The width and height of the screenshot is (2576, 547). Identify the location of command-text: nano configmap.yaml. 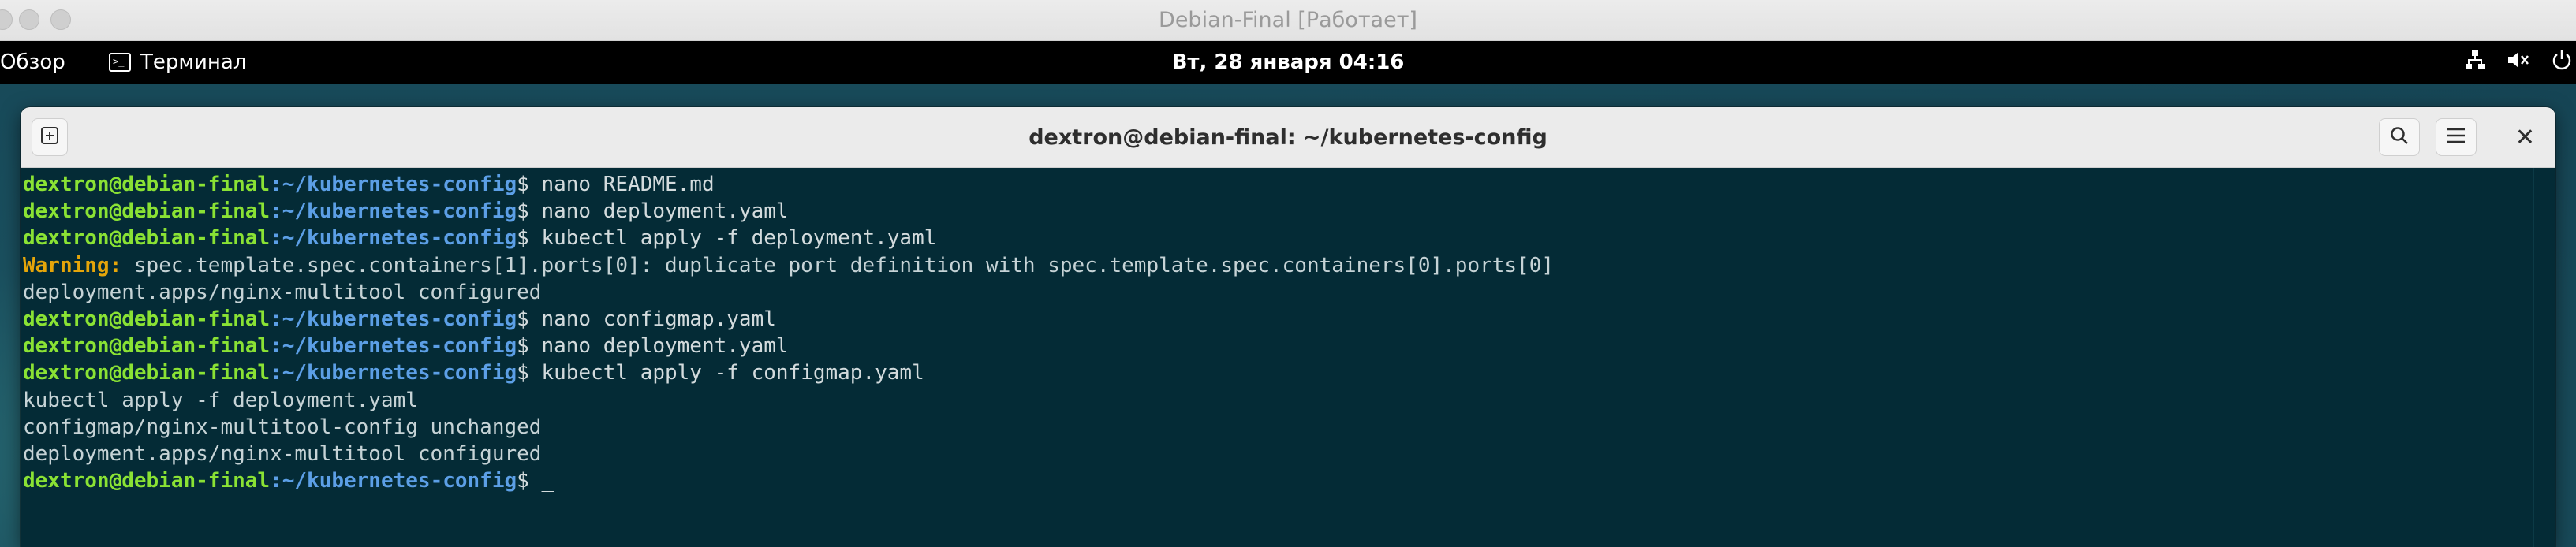
(658, 319).